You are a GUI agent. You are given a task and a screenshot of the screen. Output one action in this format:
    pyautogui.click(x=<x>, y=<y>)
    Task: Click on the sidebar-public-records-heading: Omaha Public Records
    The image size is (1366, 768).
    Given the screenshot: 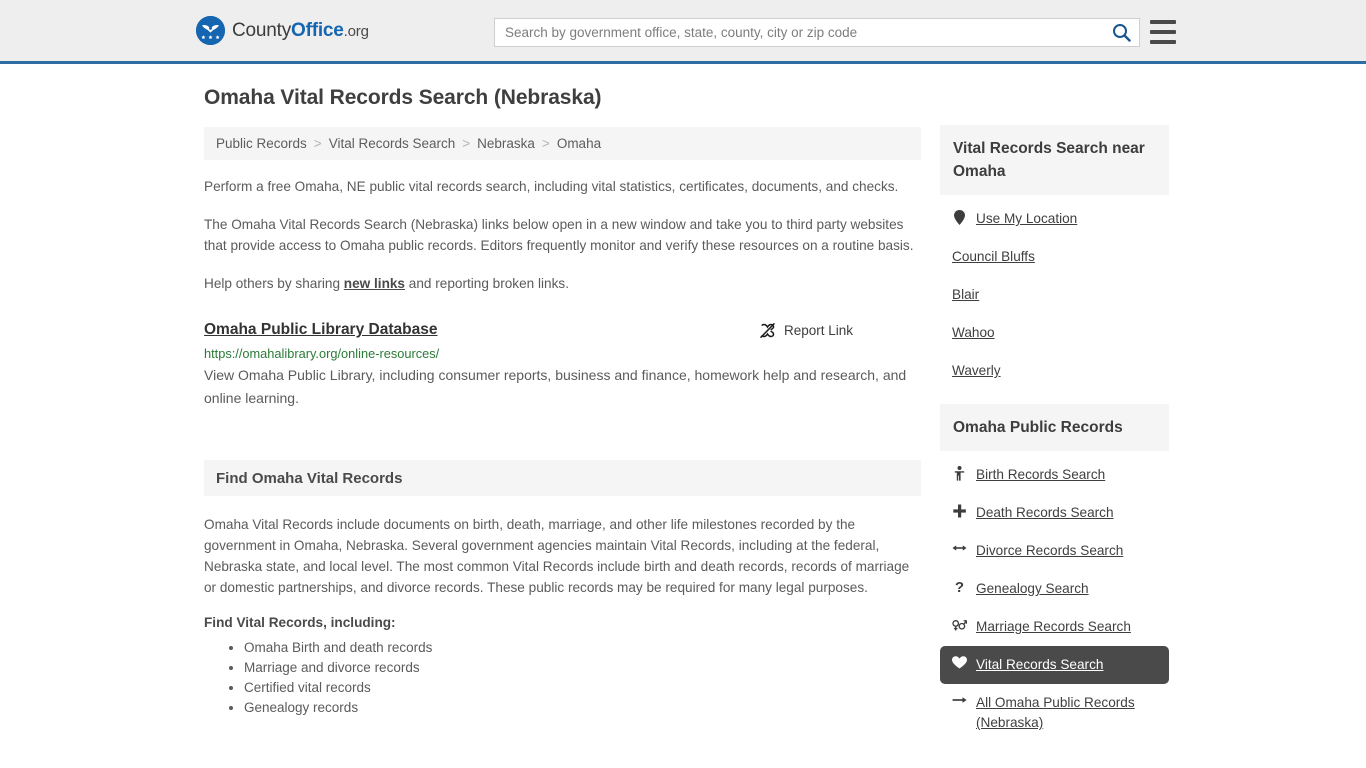 What is the action you would take?
    pyautogui.click(x=1038, y=427)
    